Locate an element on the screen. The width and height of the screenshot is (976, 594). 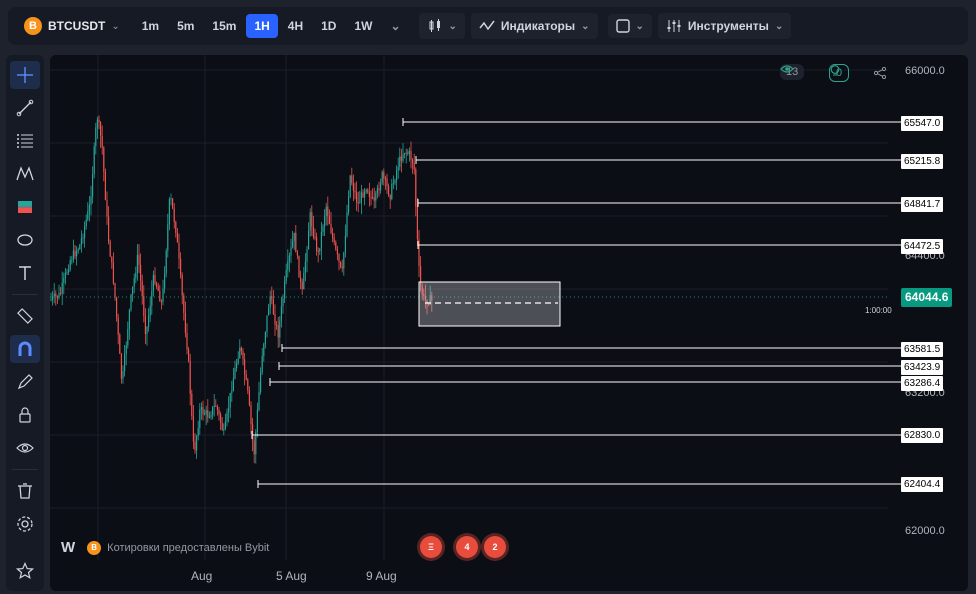
pencil-icon is located at coordinates (25, 382).